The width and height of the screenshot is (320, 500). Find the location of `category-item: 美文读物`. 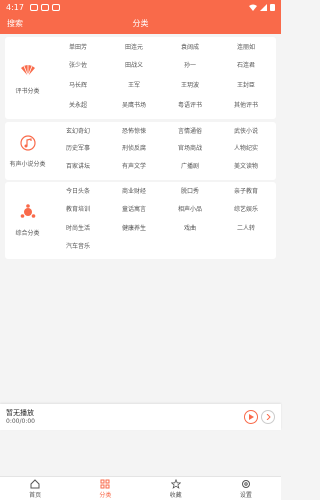

category-item: 美文读物 is located at coordinates (246, 167).